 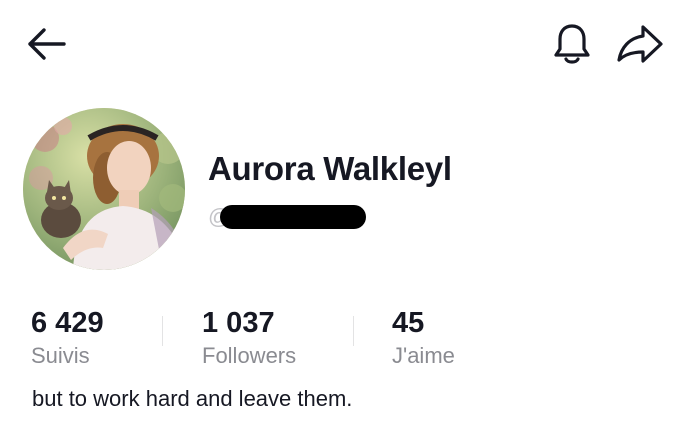 I want to click on profile-portrait-image, so click(x=104, y=189).